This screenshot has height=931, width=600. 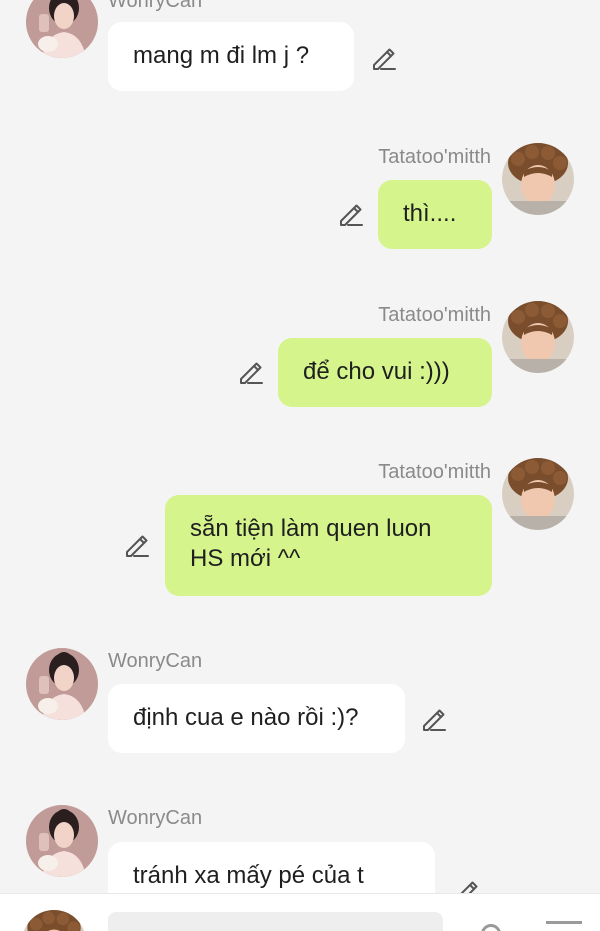 I want to click on message-input, so click(x=275, y=921).